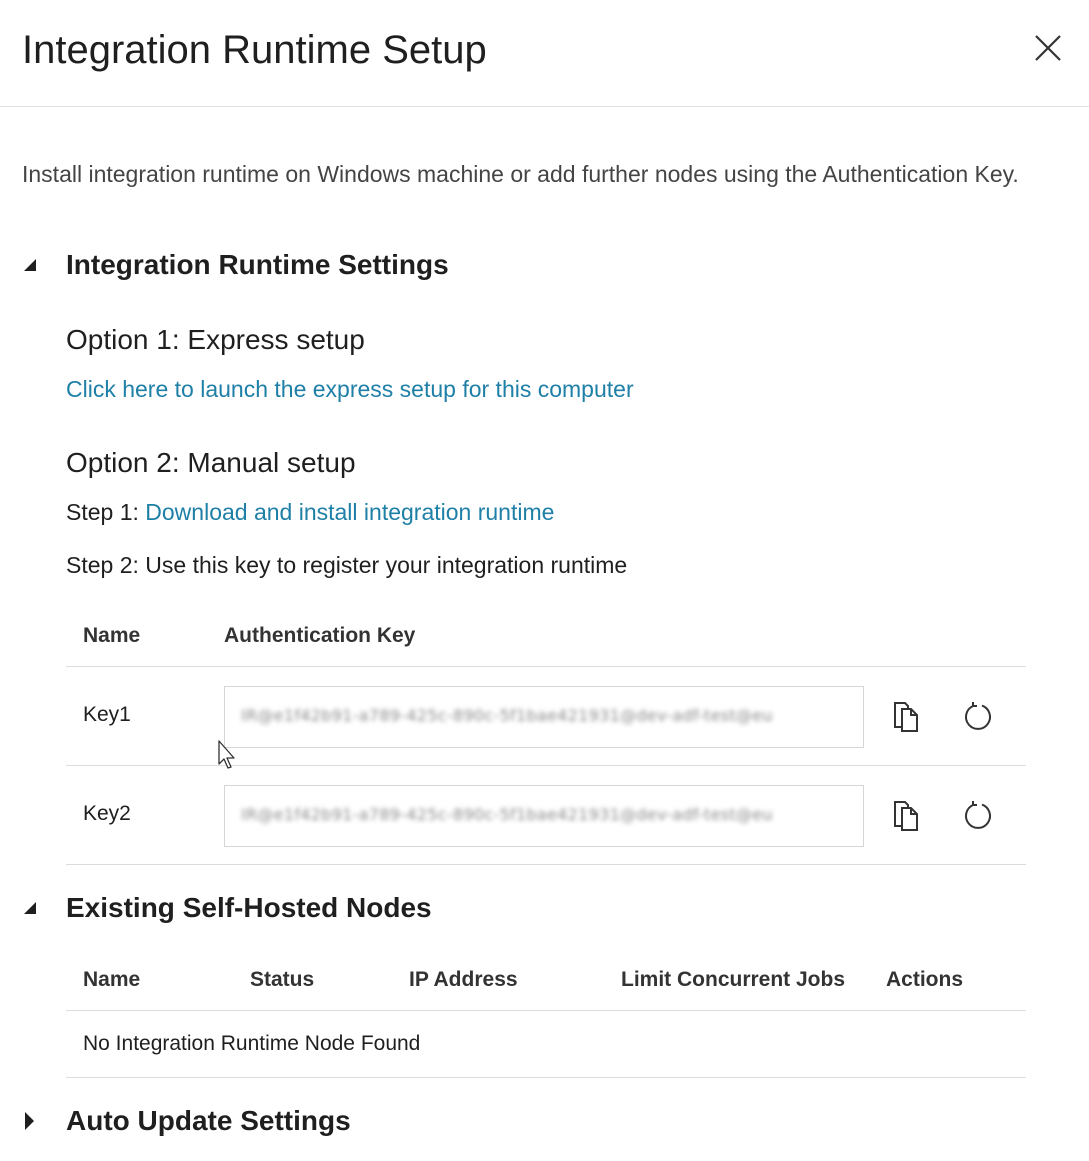  What do you see at coordinates (44, 1121) in the screenshot?
I see `caret-right-icon` at bounding box center [44, 1121].